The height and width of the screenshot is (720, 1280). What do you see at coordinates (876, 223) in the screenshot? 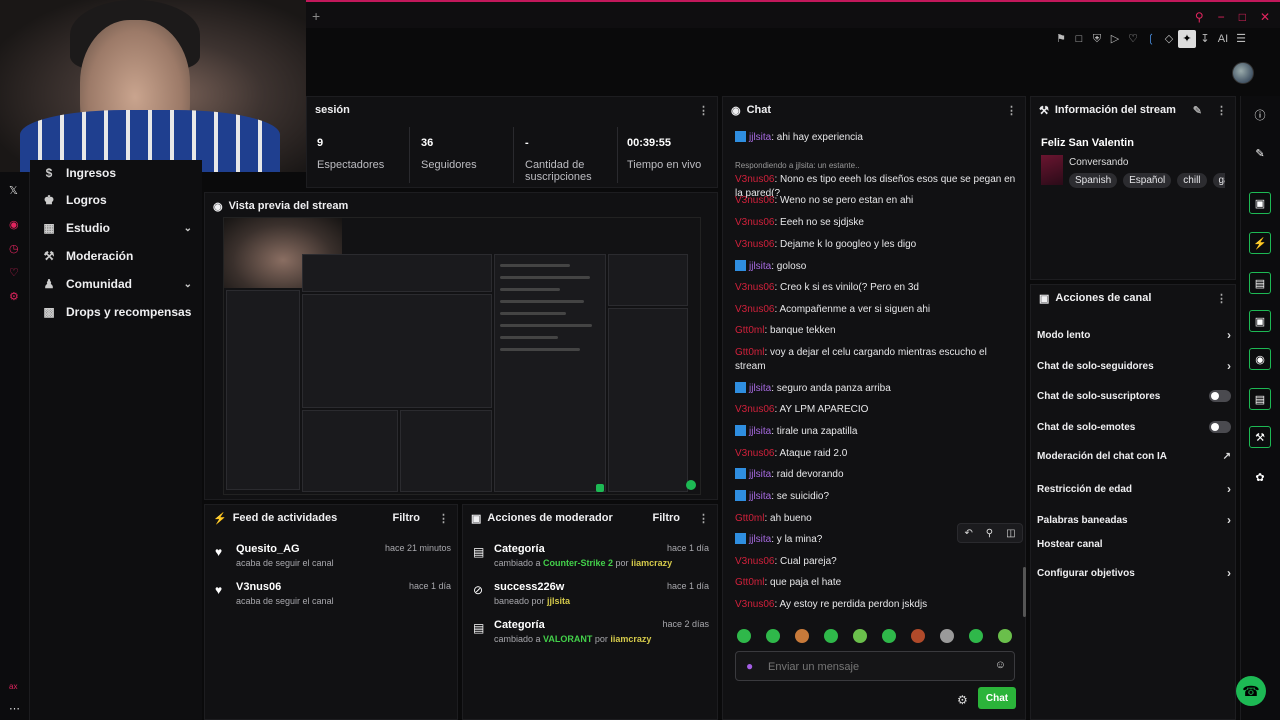
I see `chat-message: V3nus06: Eeeh no se sjdjske` at bounding box center [876, 223].